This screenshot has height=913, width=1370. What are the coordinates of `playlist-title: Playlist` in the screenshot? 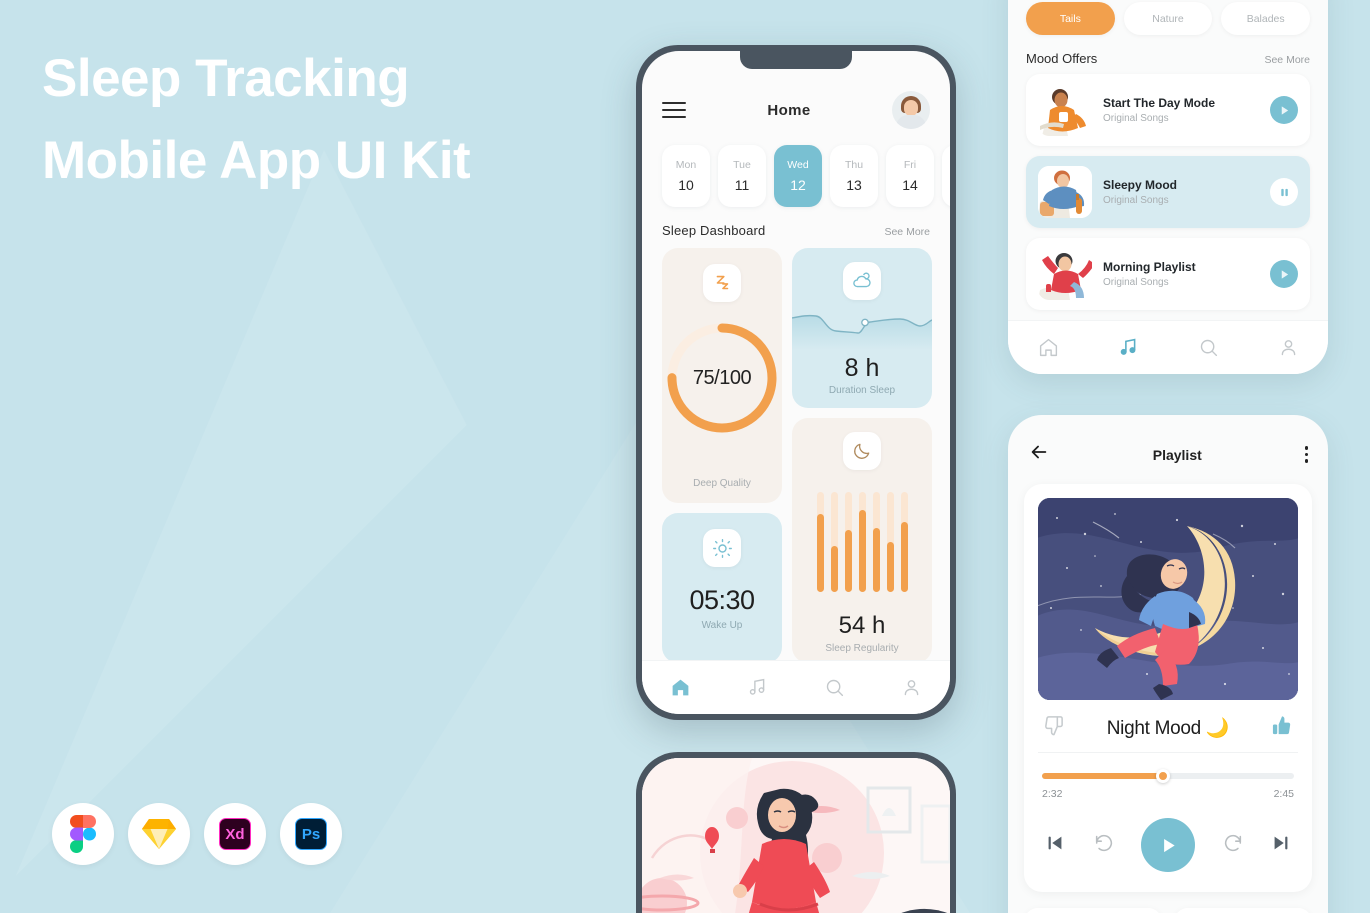 It's located at (1177, 454).